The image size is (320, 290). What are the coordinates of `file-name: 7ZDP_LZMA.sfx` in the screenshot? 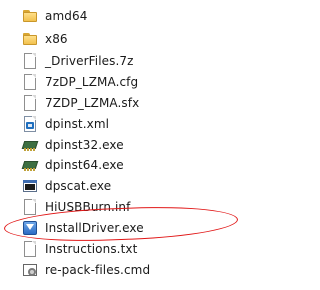 It's located at (92, 103).